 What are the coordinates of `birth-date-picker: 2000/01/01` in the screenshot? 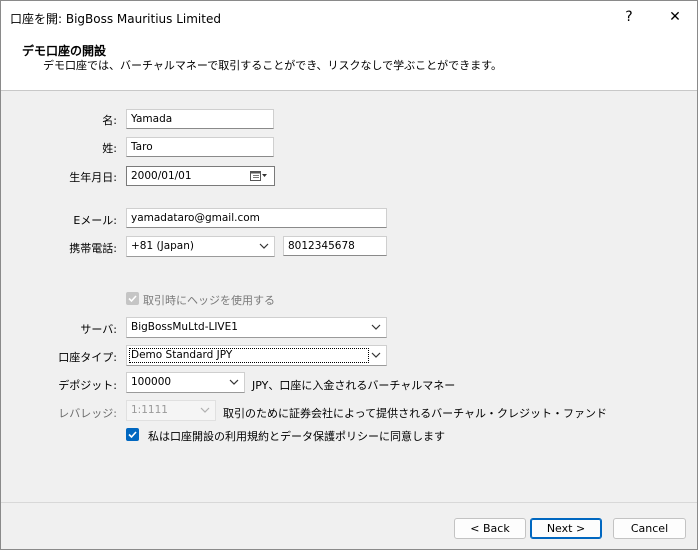 It's located at (200, 176).